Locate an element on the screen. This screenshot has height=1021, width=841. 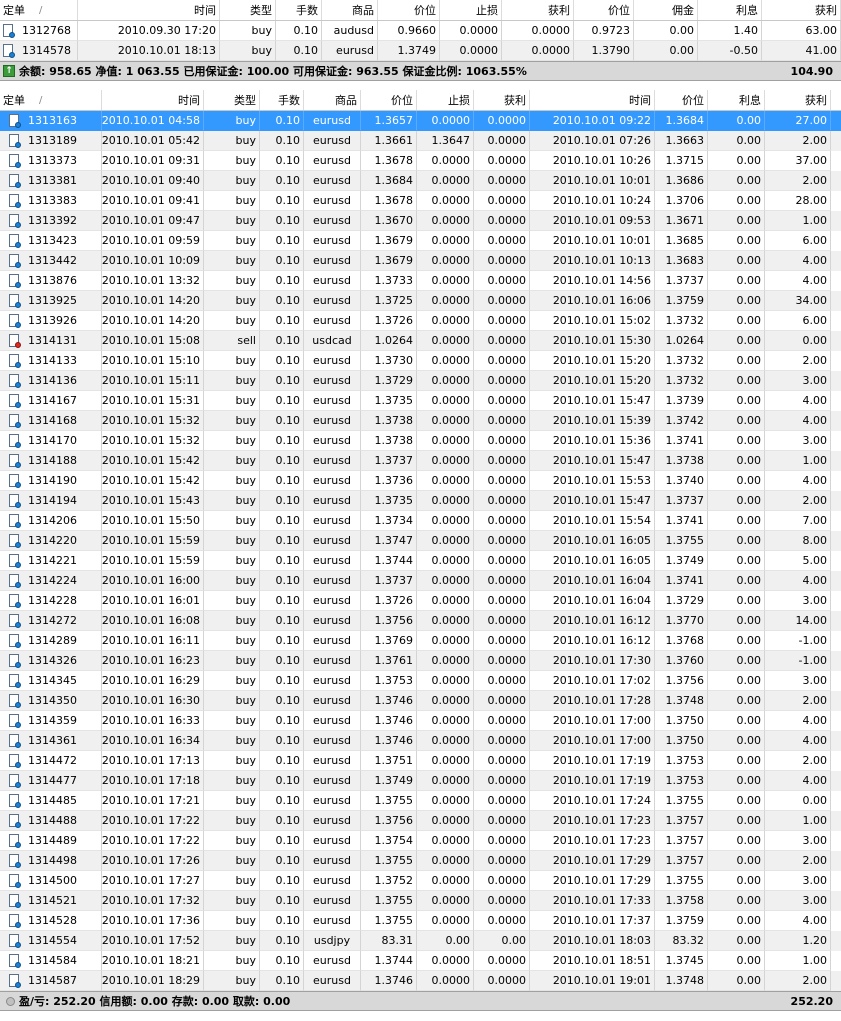
col-header-symbol: 商品 is located at coordinates (350, 10).